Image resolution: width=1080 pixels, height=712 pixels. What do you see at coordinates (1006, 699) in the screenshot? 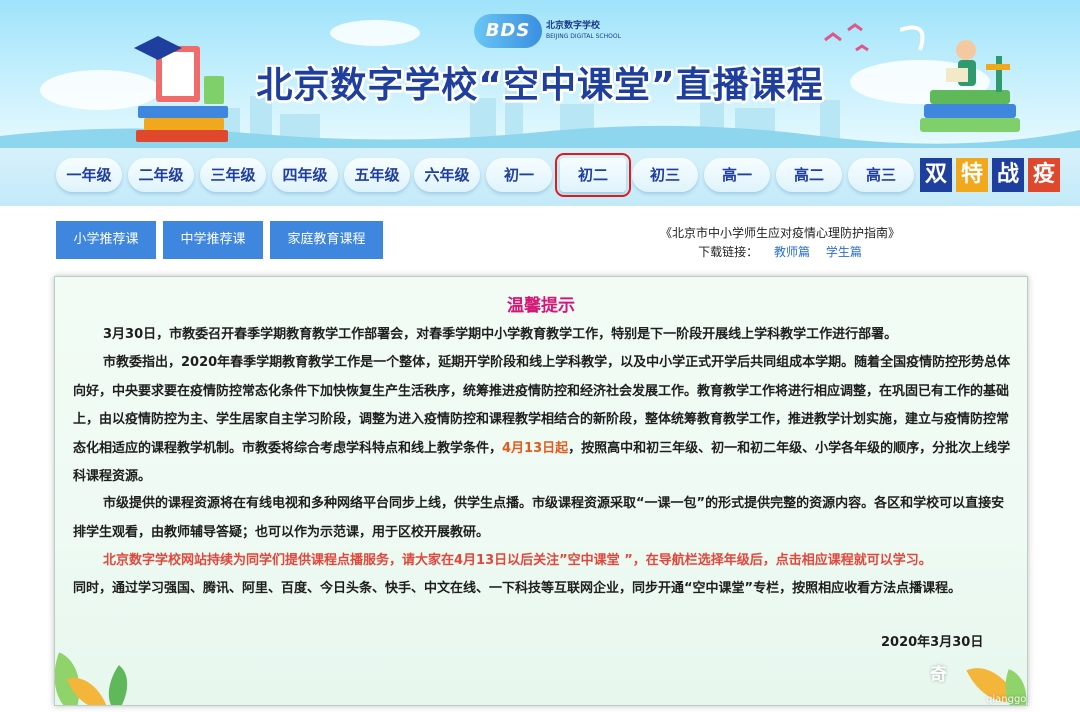
I see `site-watermark-sub: qianggo` at bounding box center [1006, 699].